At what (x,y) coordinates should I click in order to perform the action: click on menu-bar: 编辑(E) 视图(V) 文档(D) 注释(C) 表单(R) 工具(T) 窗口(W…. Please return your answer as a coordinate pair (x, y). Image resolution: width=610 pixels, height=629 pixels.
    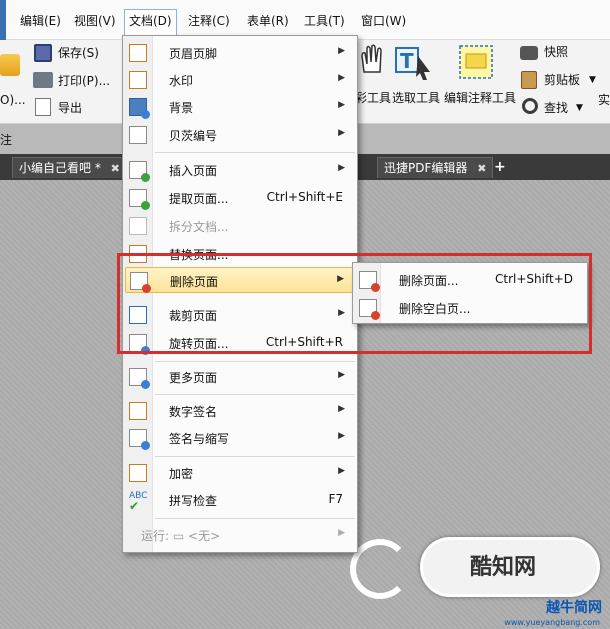
    Looking at the image, I should click on (305, 20).